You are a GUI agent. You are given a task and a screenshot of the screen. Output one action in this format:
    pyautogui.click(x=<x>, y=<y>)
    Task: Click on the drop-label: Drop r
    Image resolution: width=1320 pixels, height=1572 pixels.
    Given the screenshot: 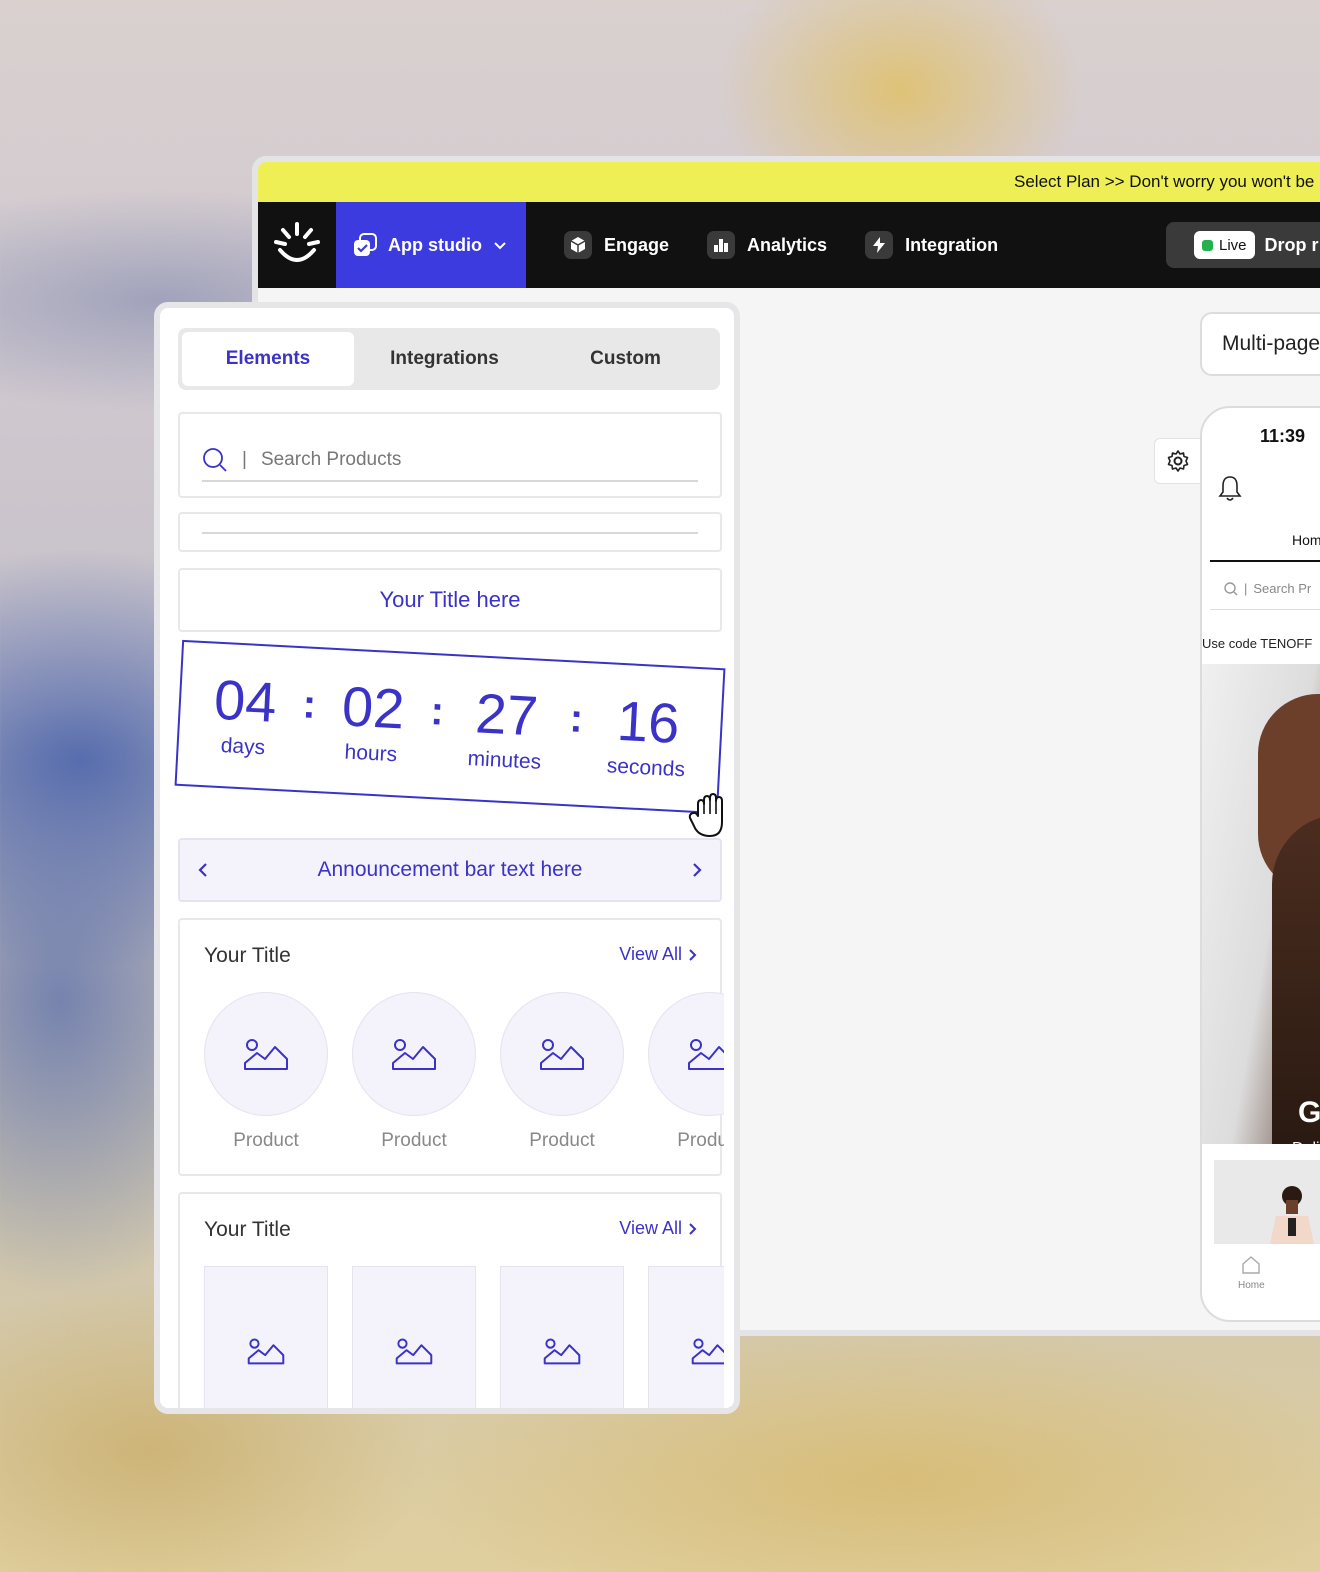 What is the action you would take?
    pyautogui.click(x=1292, y=245)
    